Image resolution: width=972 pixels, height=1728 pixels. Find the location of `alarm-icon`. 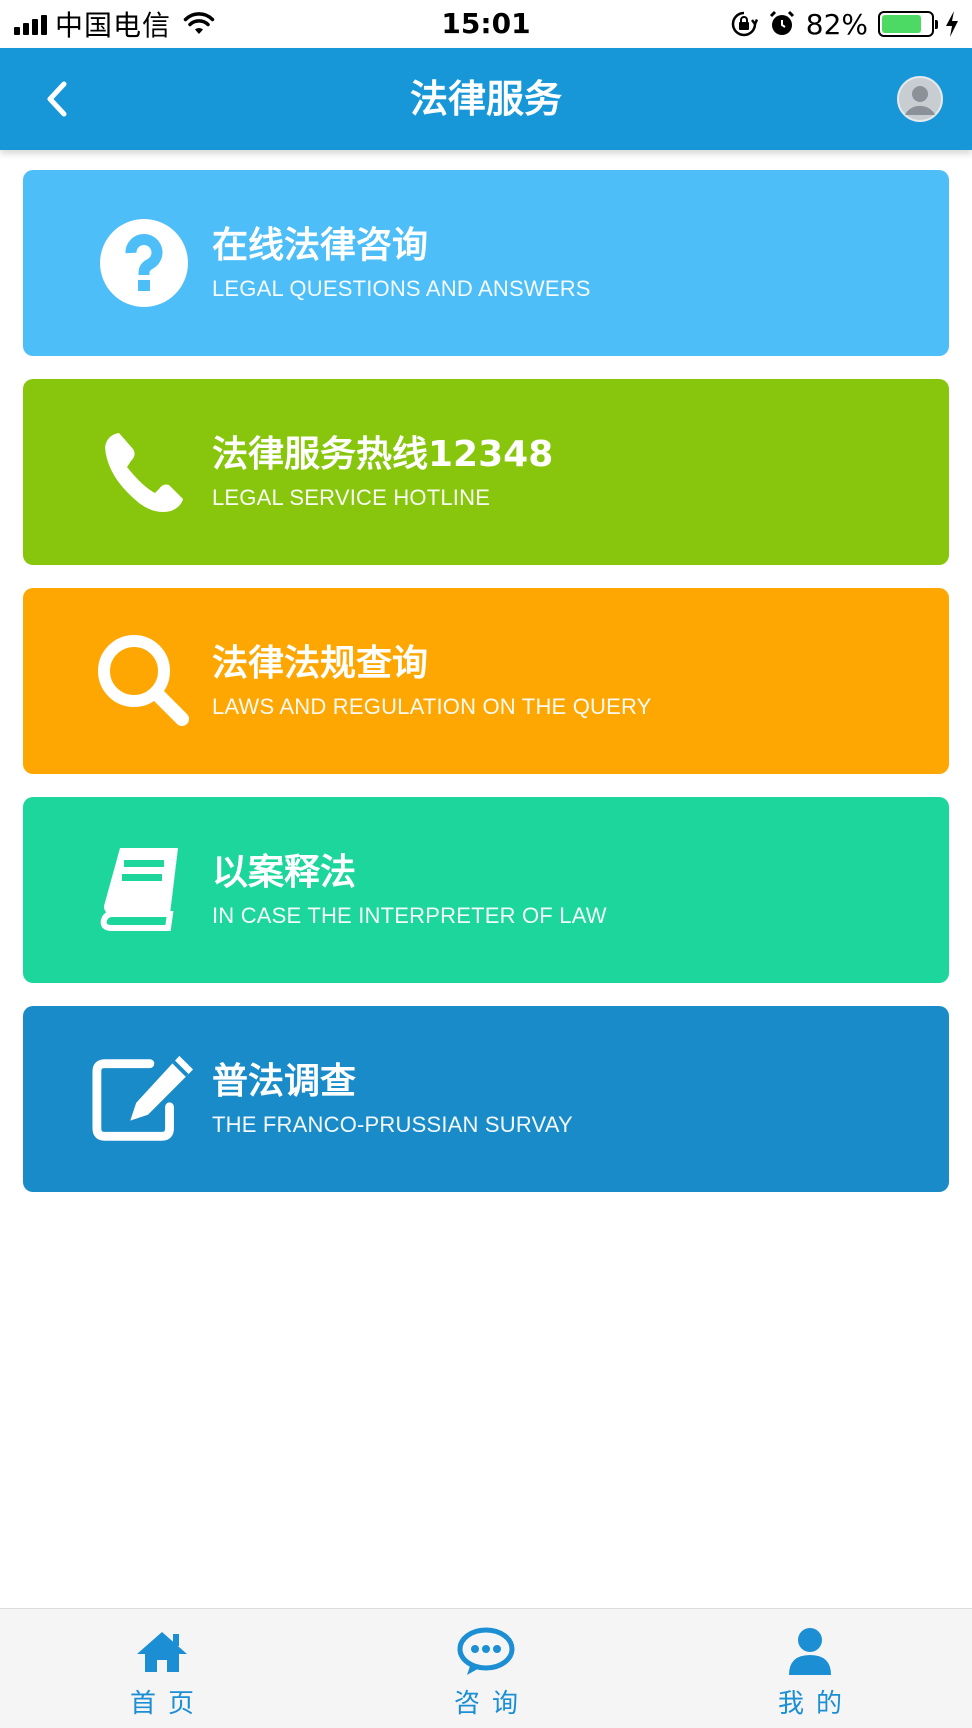

alarm-icon is located at coordinates (782, 24).